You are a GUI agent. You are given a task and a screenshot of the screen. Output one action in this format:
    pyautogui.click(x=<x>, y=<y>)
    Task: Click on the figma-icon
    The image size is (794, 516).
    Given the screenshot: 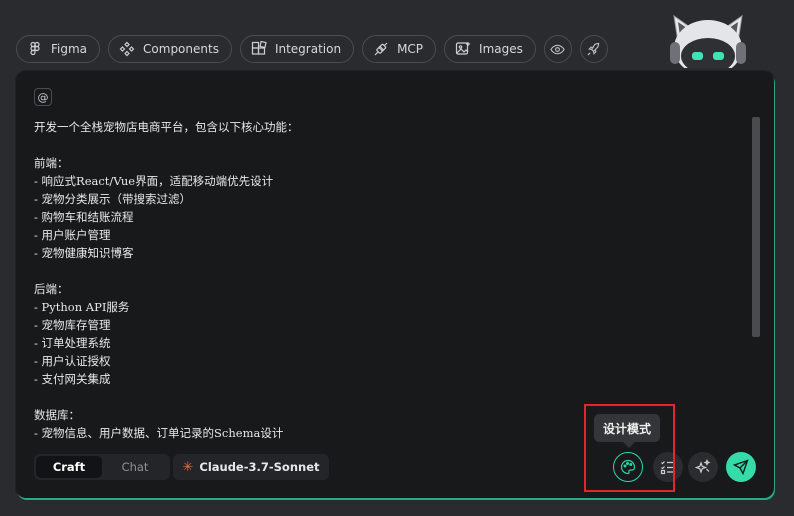 What is the action you would take?
    pyautogui.click(x=35, y=48)
    